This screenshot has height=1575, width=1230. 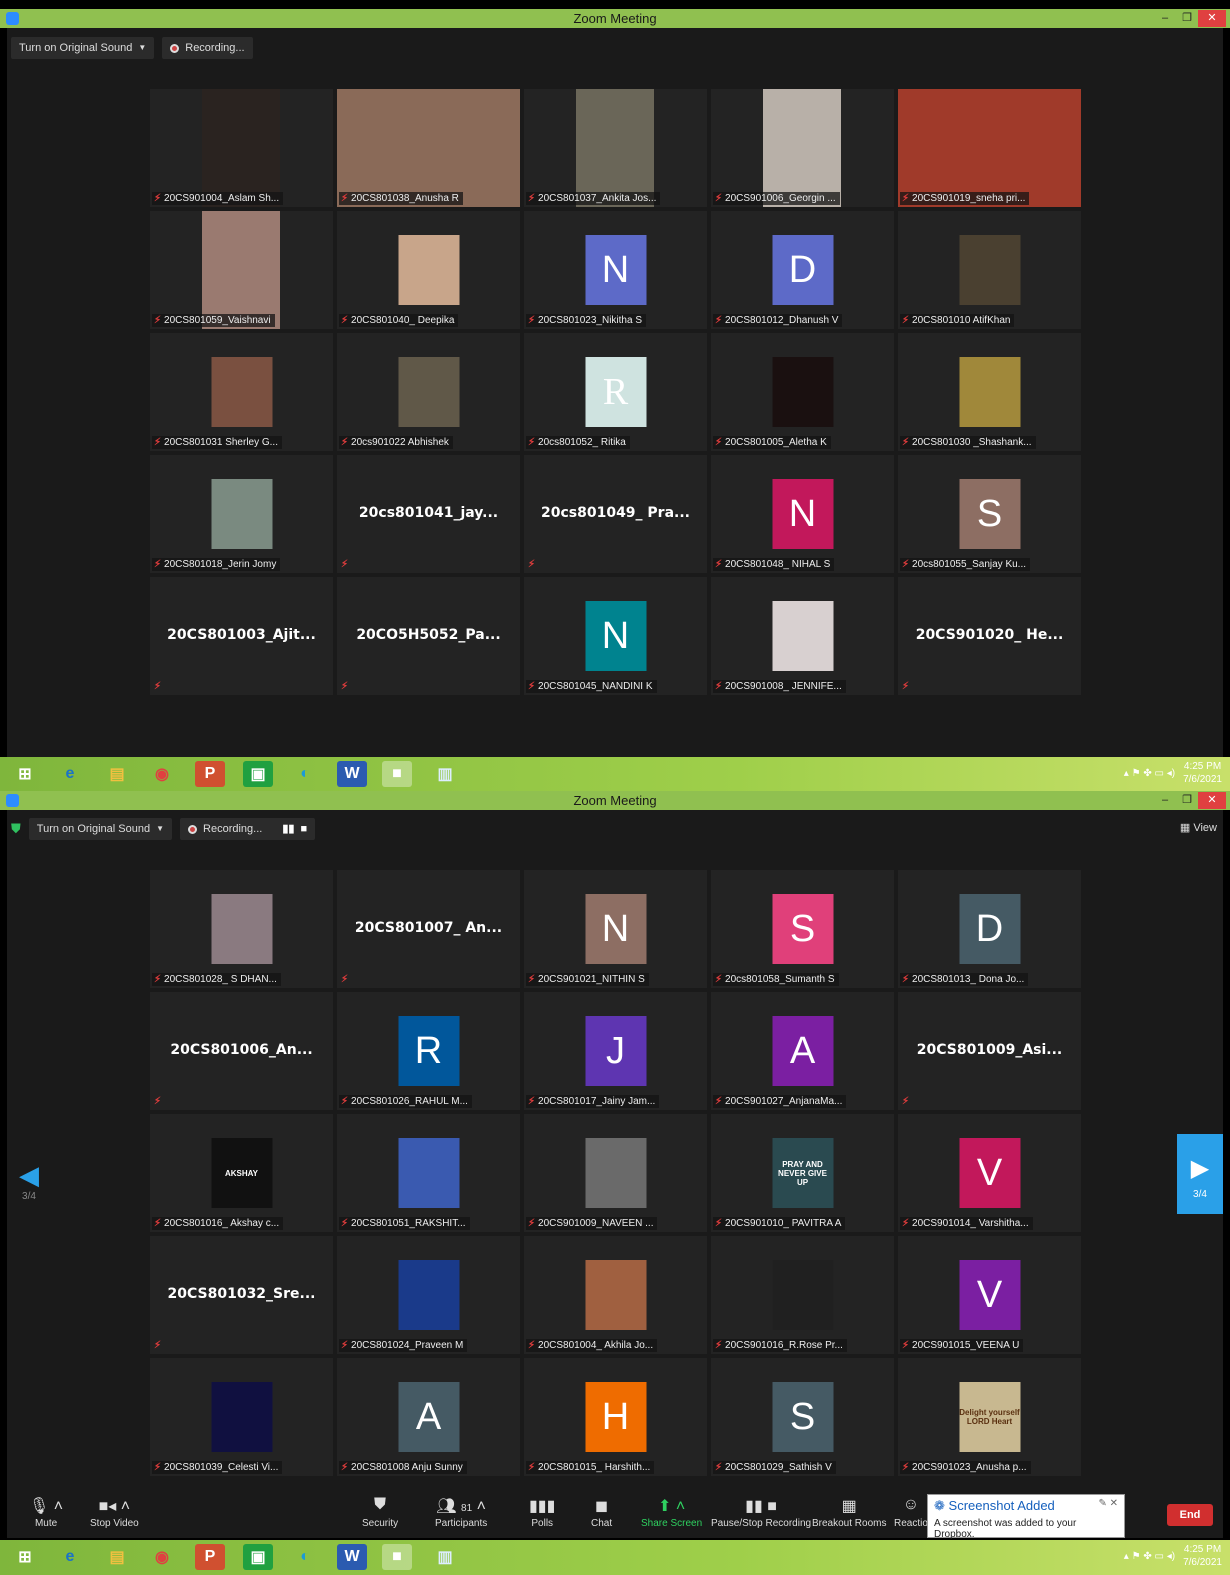 I want to click on share-screen-button: ⬆ ˄ Share Screen, so click(x=671, y=1512).